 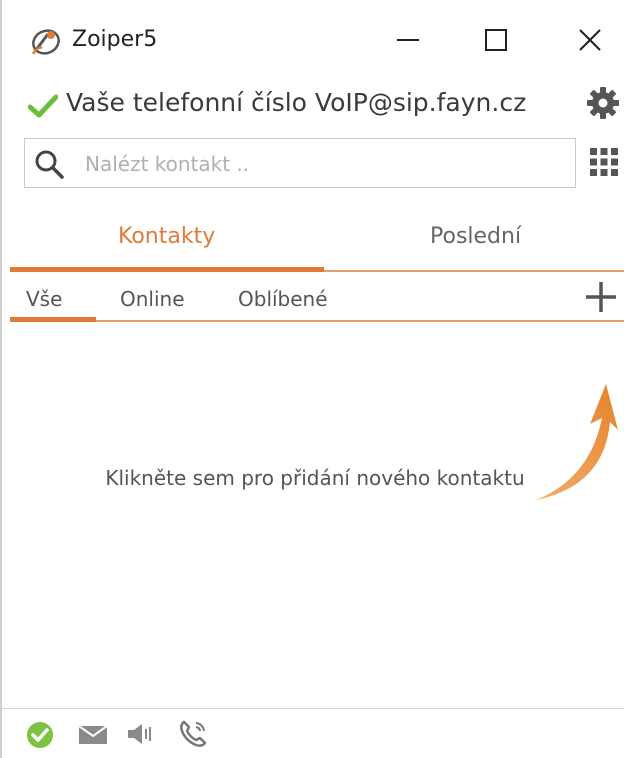 I want to click on minimize-button, so click(x=408, y=40).